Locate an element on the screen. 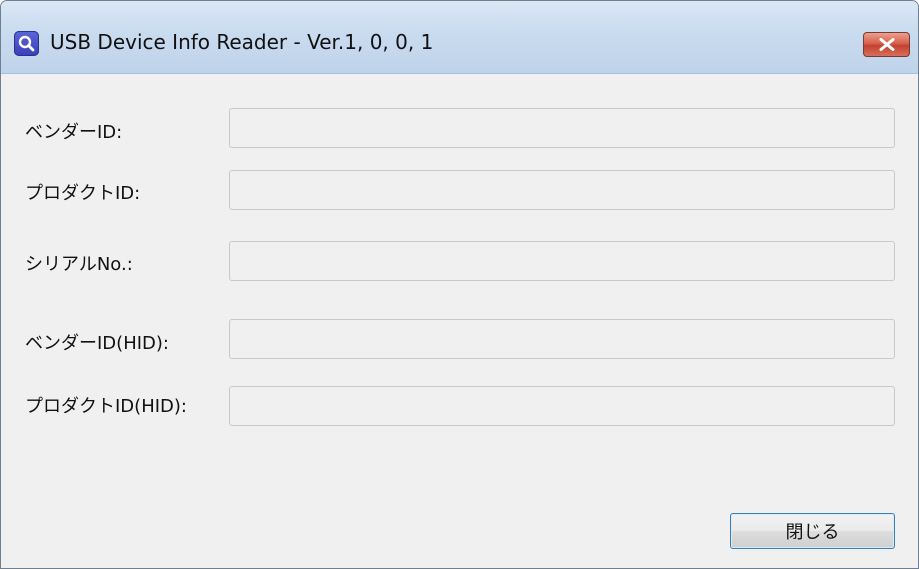 The width and height of the screenshot is (919, 569). serial-number-label: シリアルNo.: is located at coordinates (79, 264).